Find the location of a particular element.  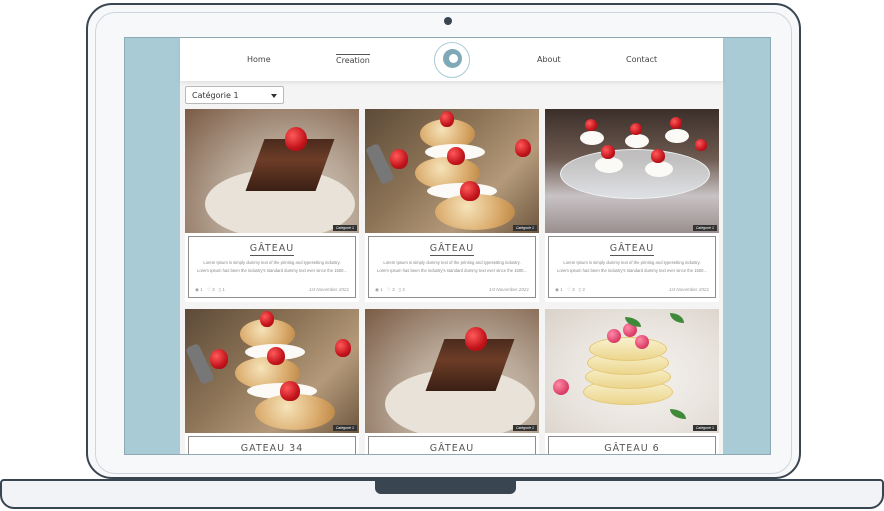

card-title: GATEAU 34 is located at coordinates (272, 448).